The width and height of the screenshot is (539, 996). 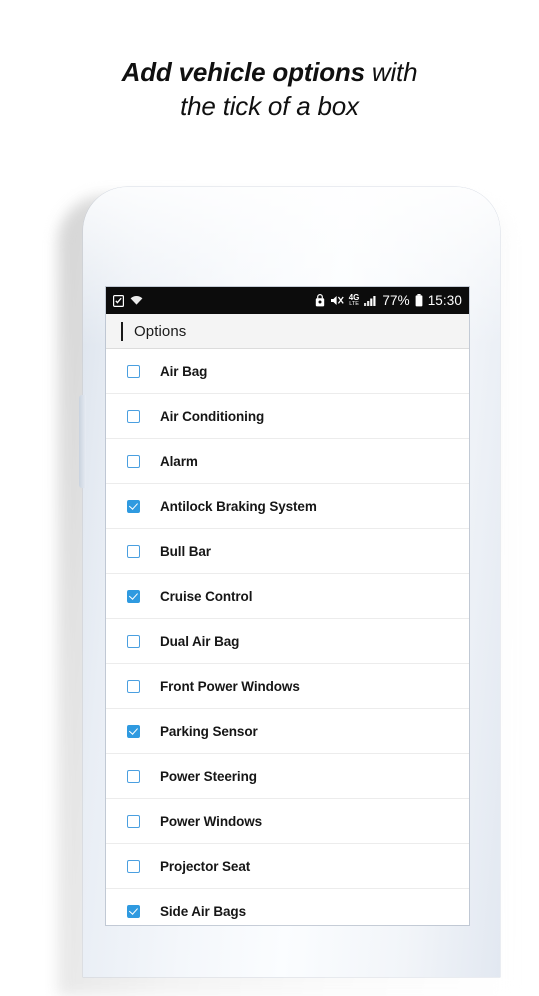 What do you see at coordinates (184, 371) in the screenshot?
I see `option-label: Air Bag` at bounding box center [184, 371].